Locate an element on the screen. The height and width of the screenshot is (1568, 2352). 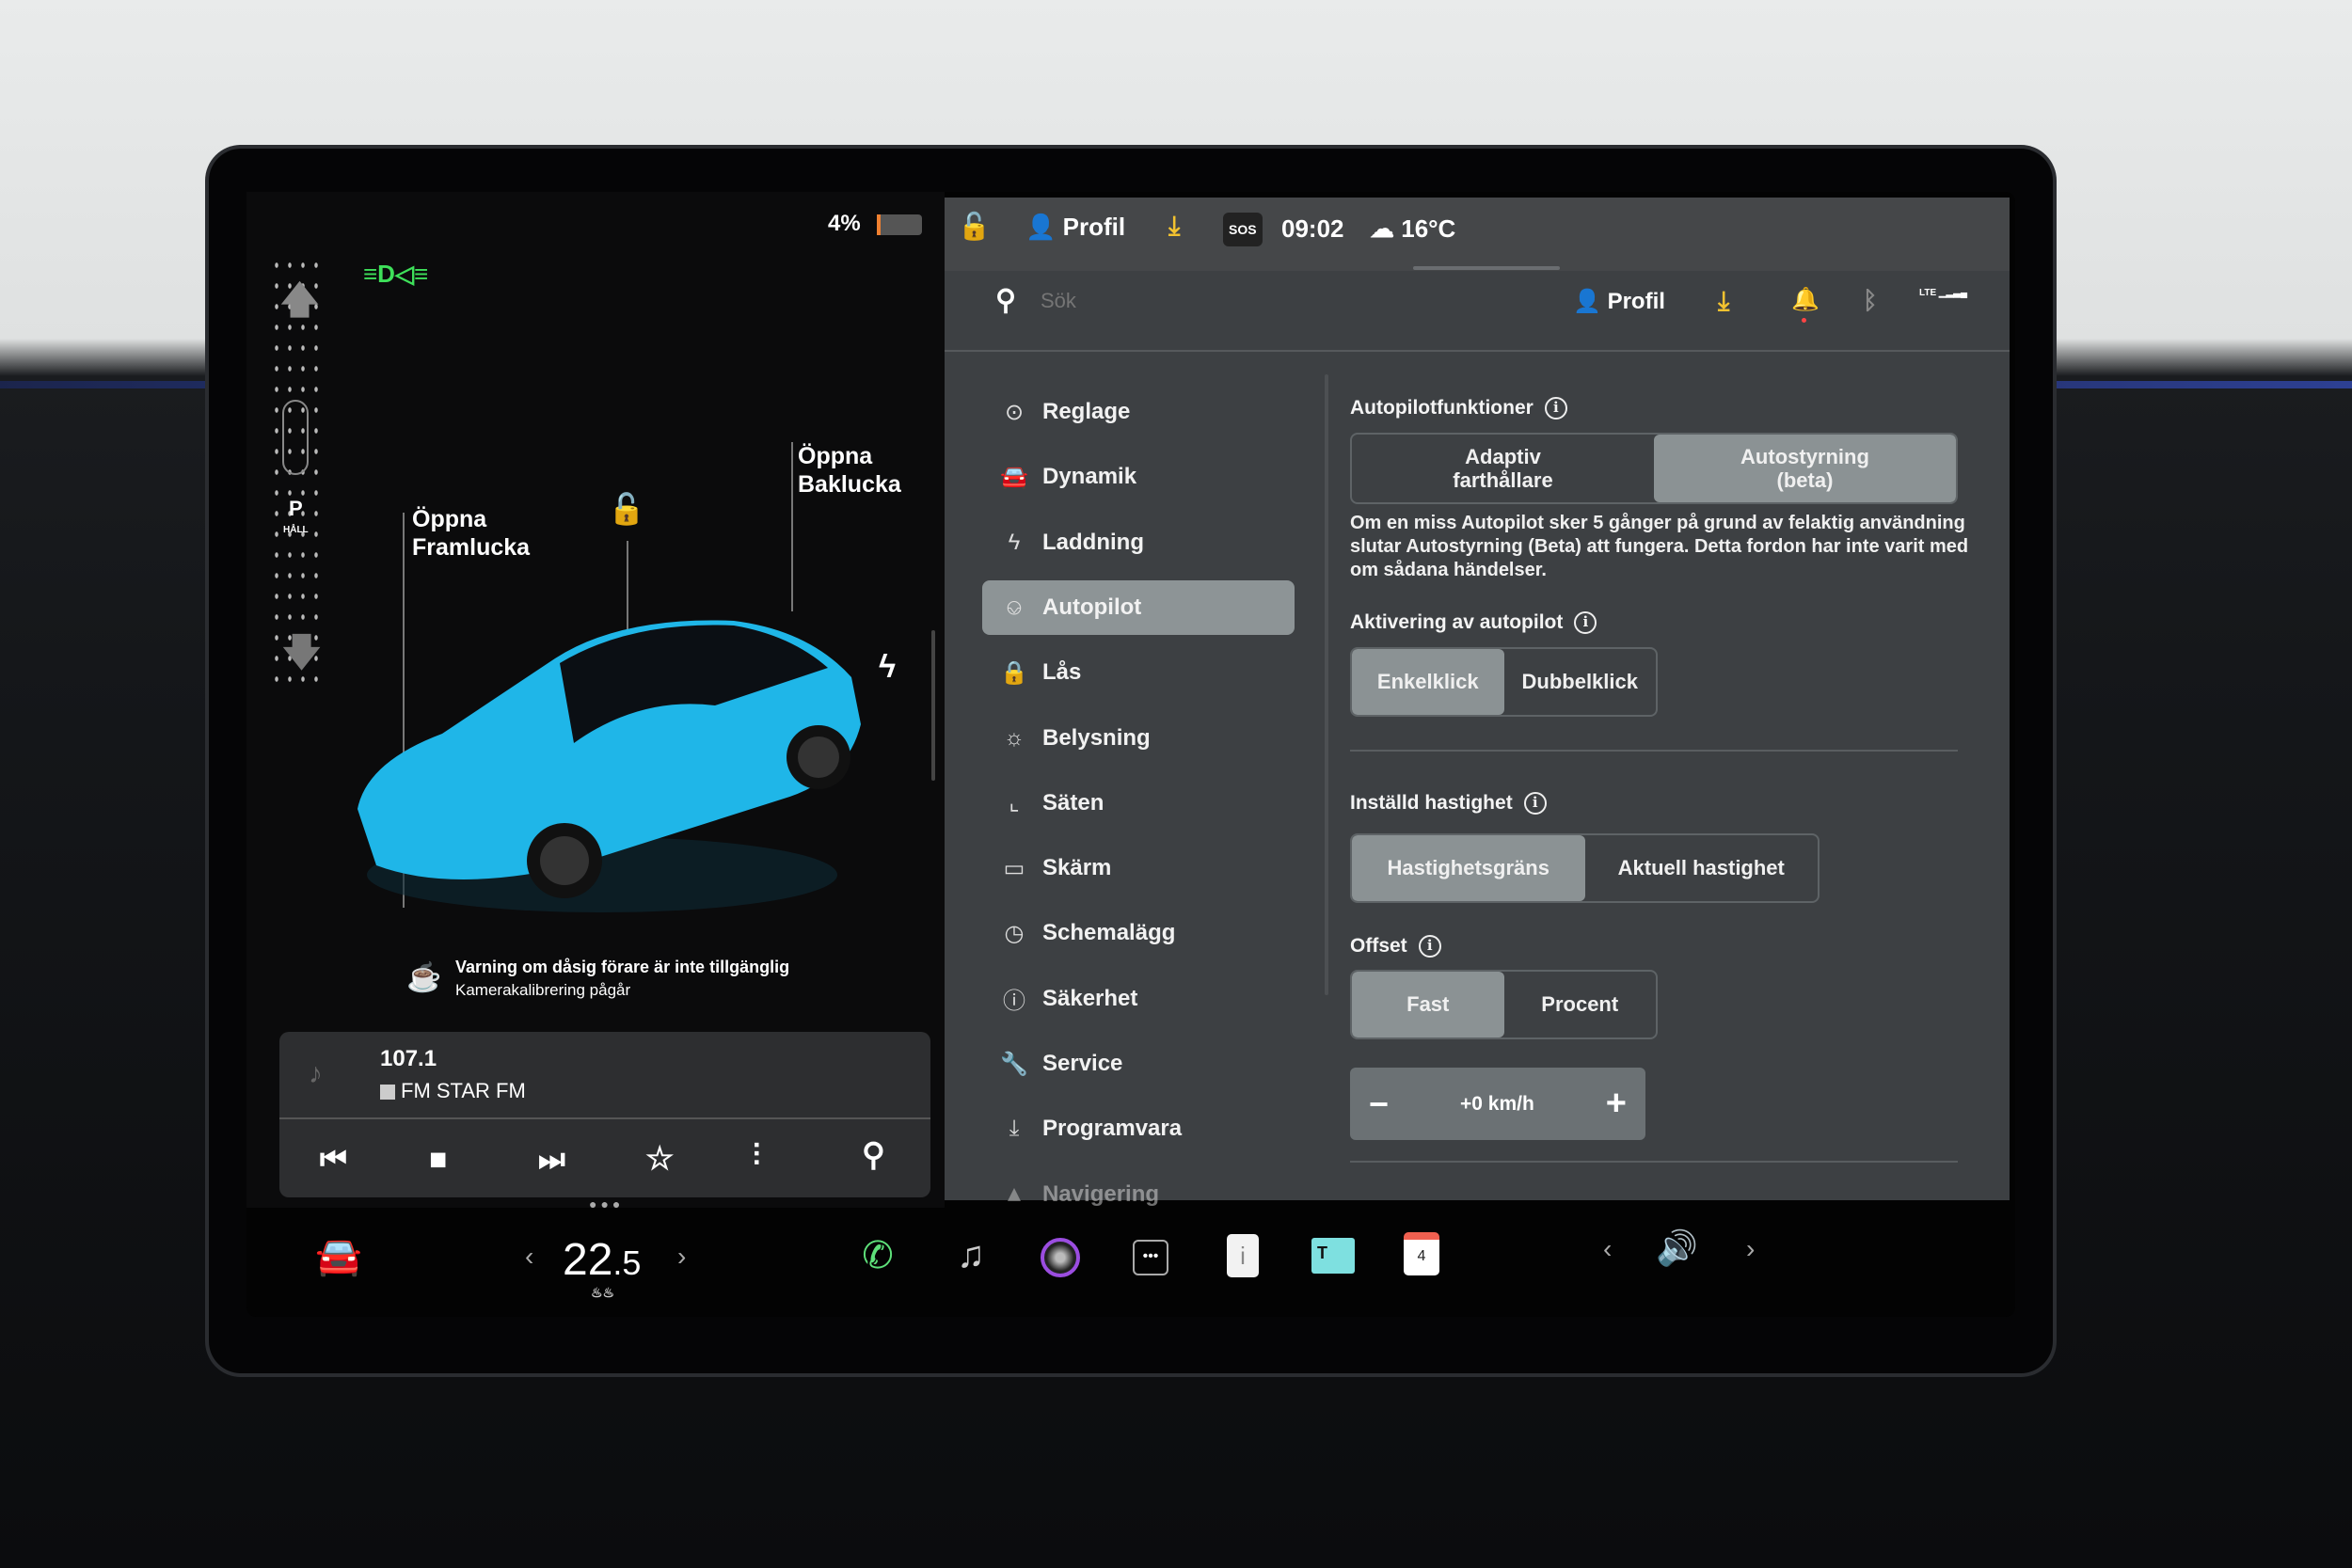
steering-wheel-icon: ⎉ is located at coordinates (1014, 607).